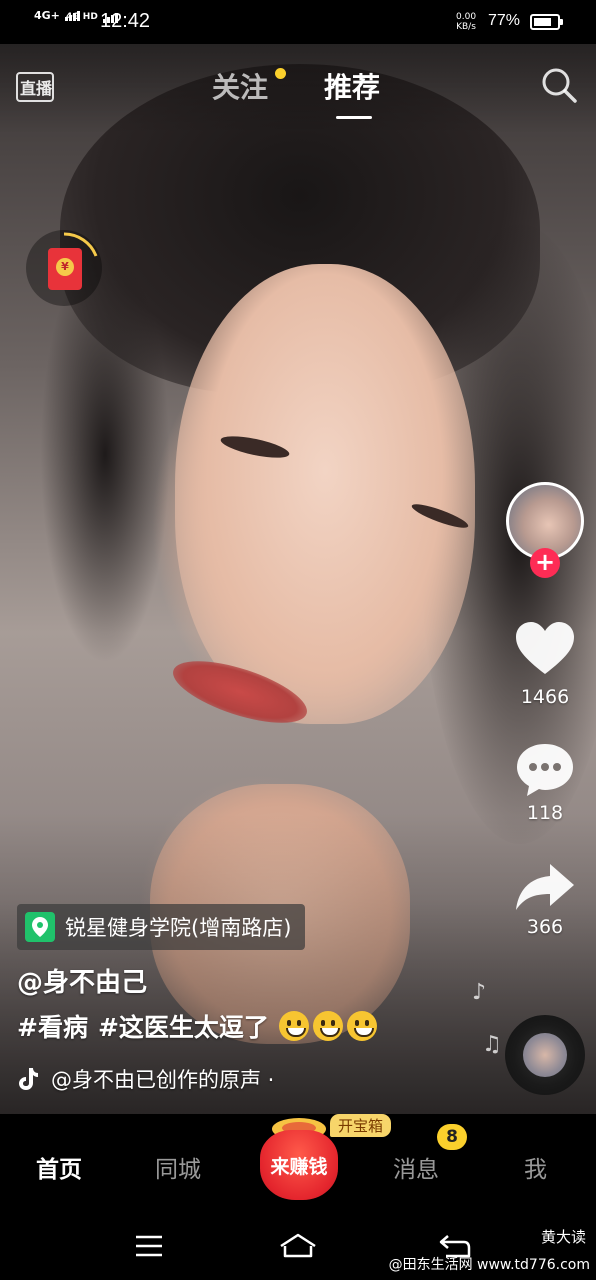  What do you see at coordinates (28, 1079) in the screenshot?
I see `tiktok-note-icon` at bounding box center [28, 1079].